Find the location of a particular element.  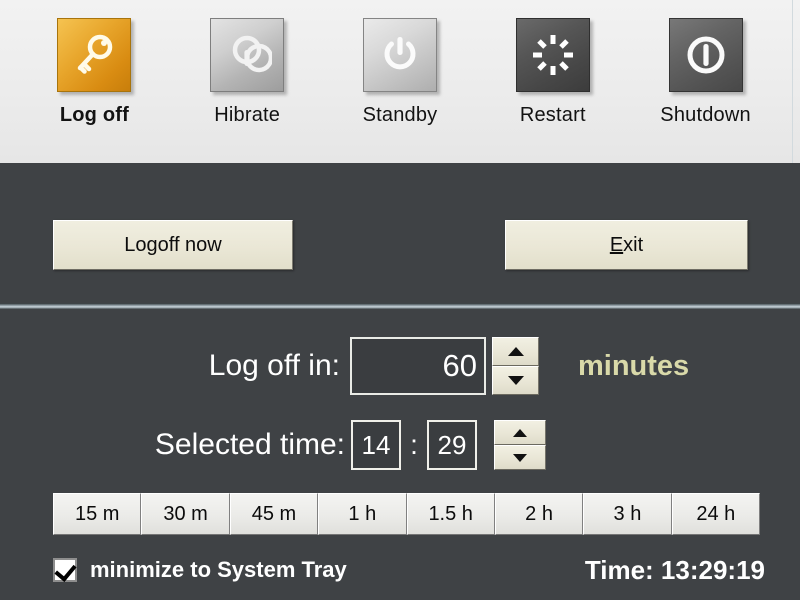

preset-label: 2 h is located at coordinates (539, 513).